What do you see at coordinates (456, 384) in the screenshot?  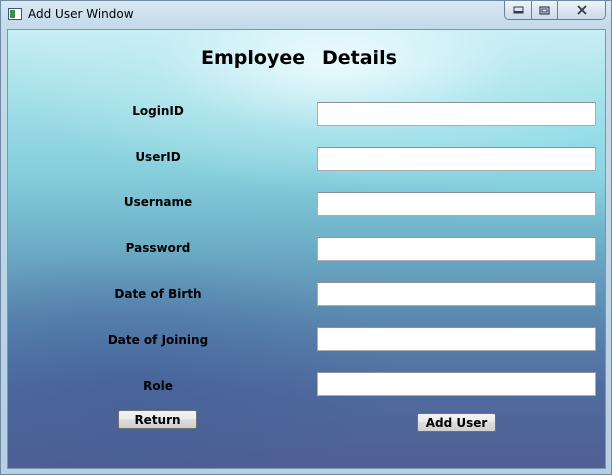 I see `role-field` at bounding box center [456, 384].